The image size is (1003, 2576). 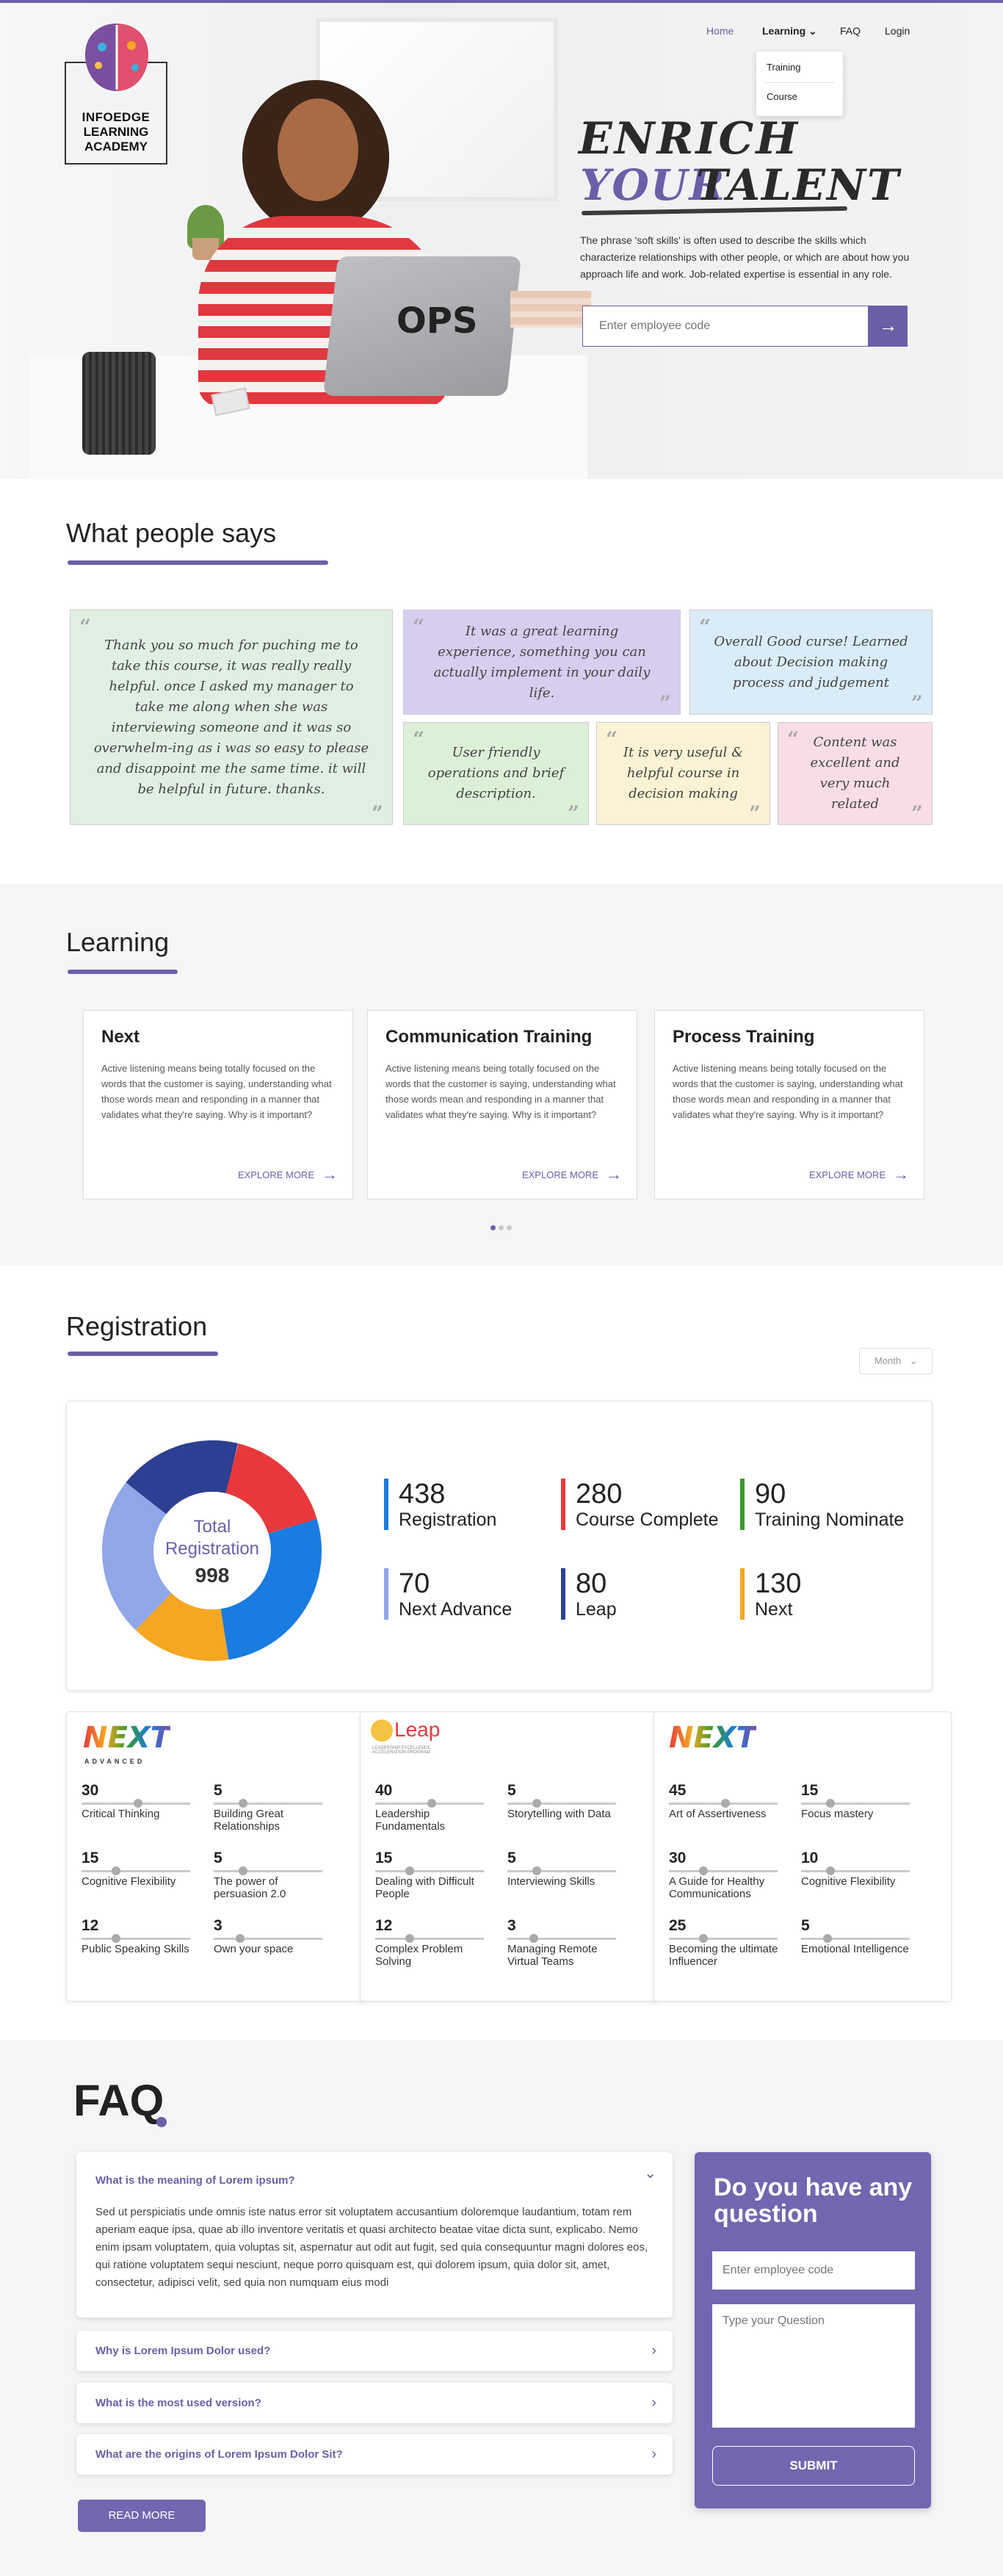 I want to click on program-skill-item: 15 Cognitive Flexibility, so click(x=141, y=1869).